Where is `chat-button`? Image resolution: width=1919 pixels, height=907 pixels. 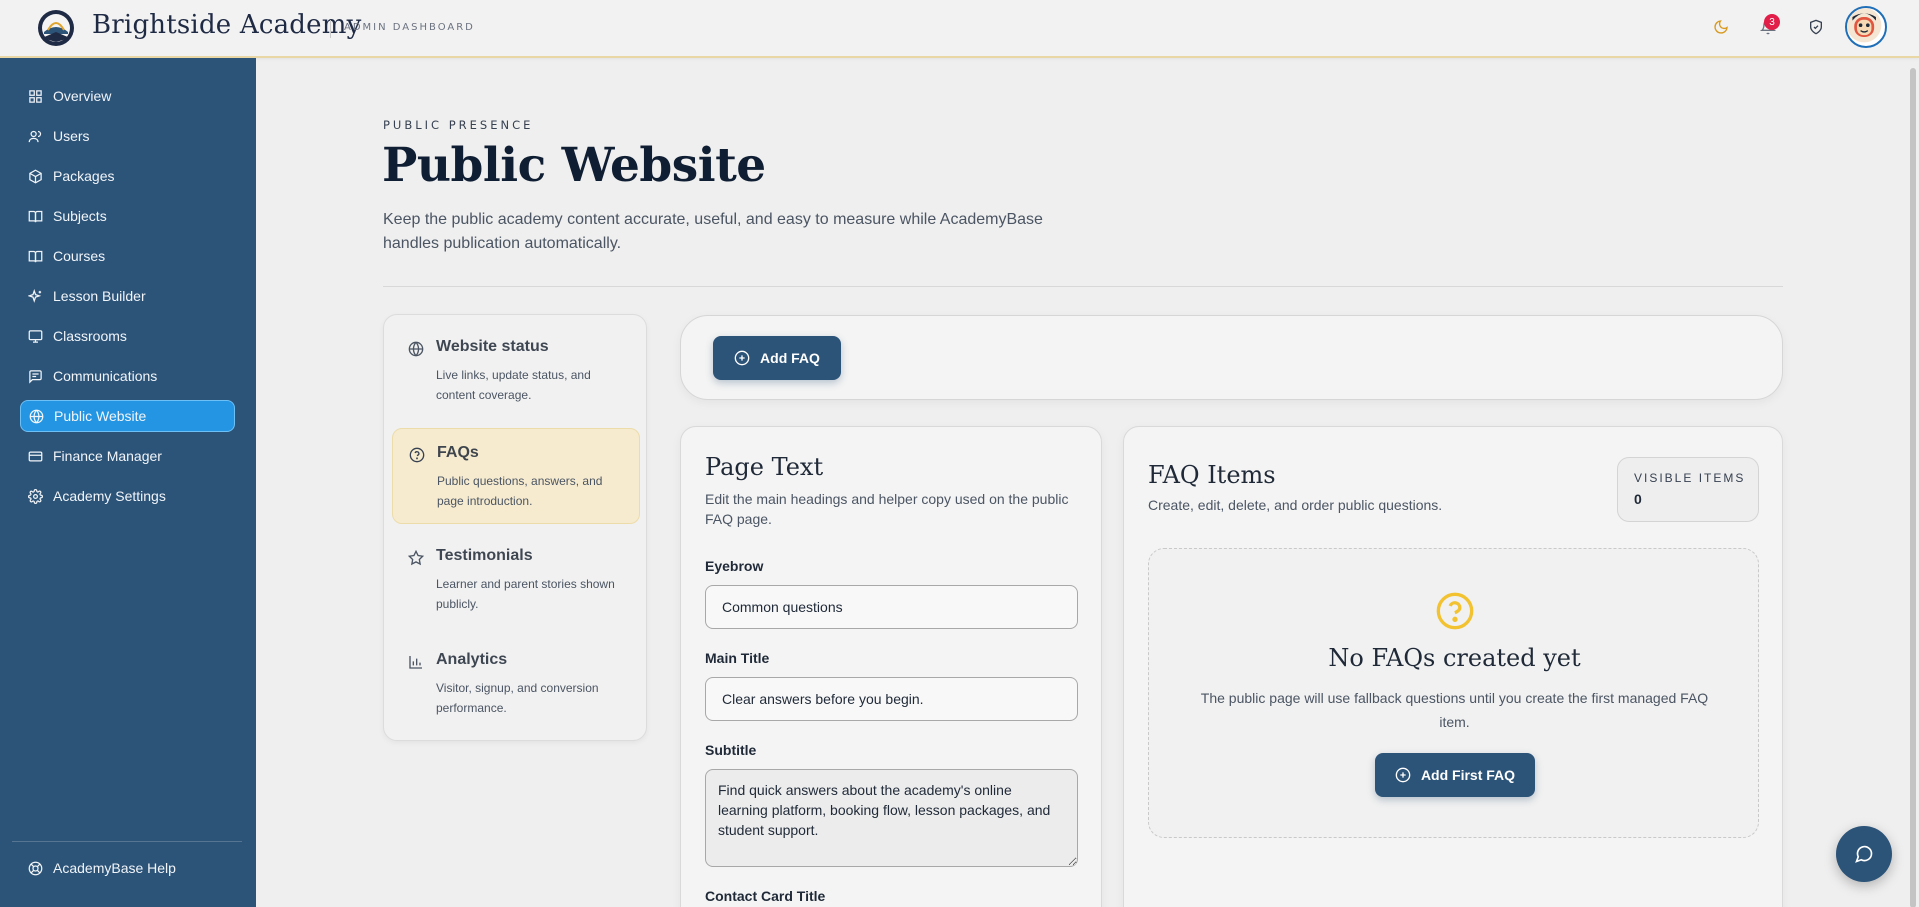
chat-button is located at coordinates (1864, 854).